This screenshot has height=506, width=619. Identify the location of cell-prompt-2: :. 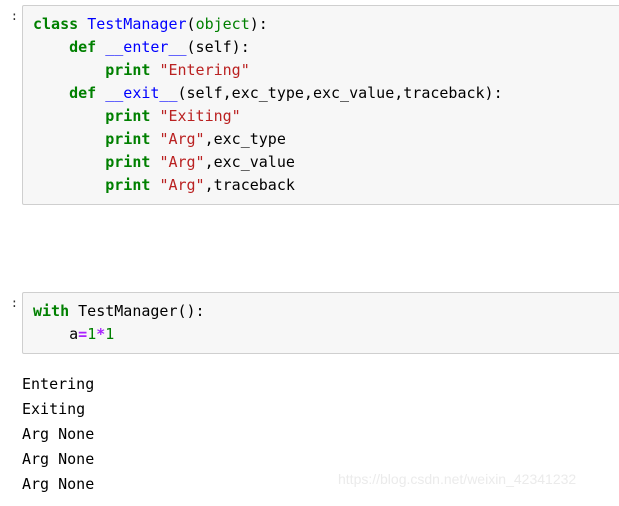
(14, 303).